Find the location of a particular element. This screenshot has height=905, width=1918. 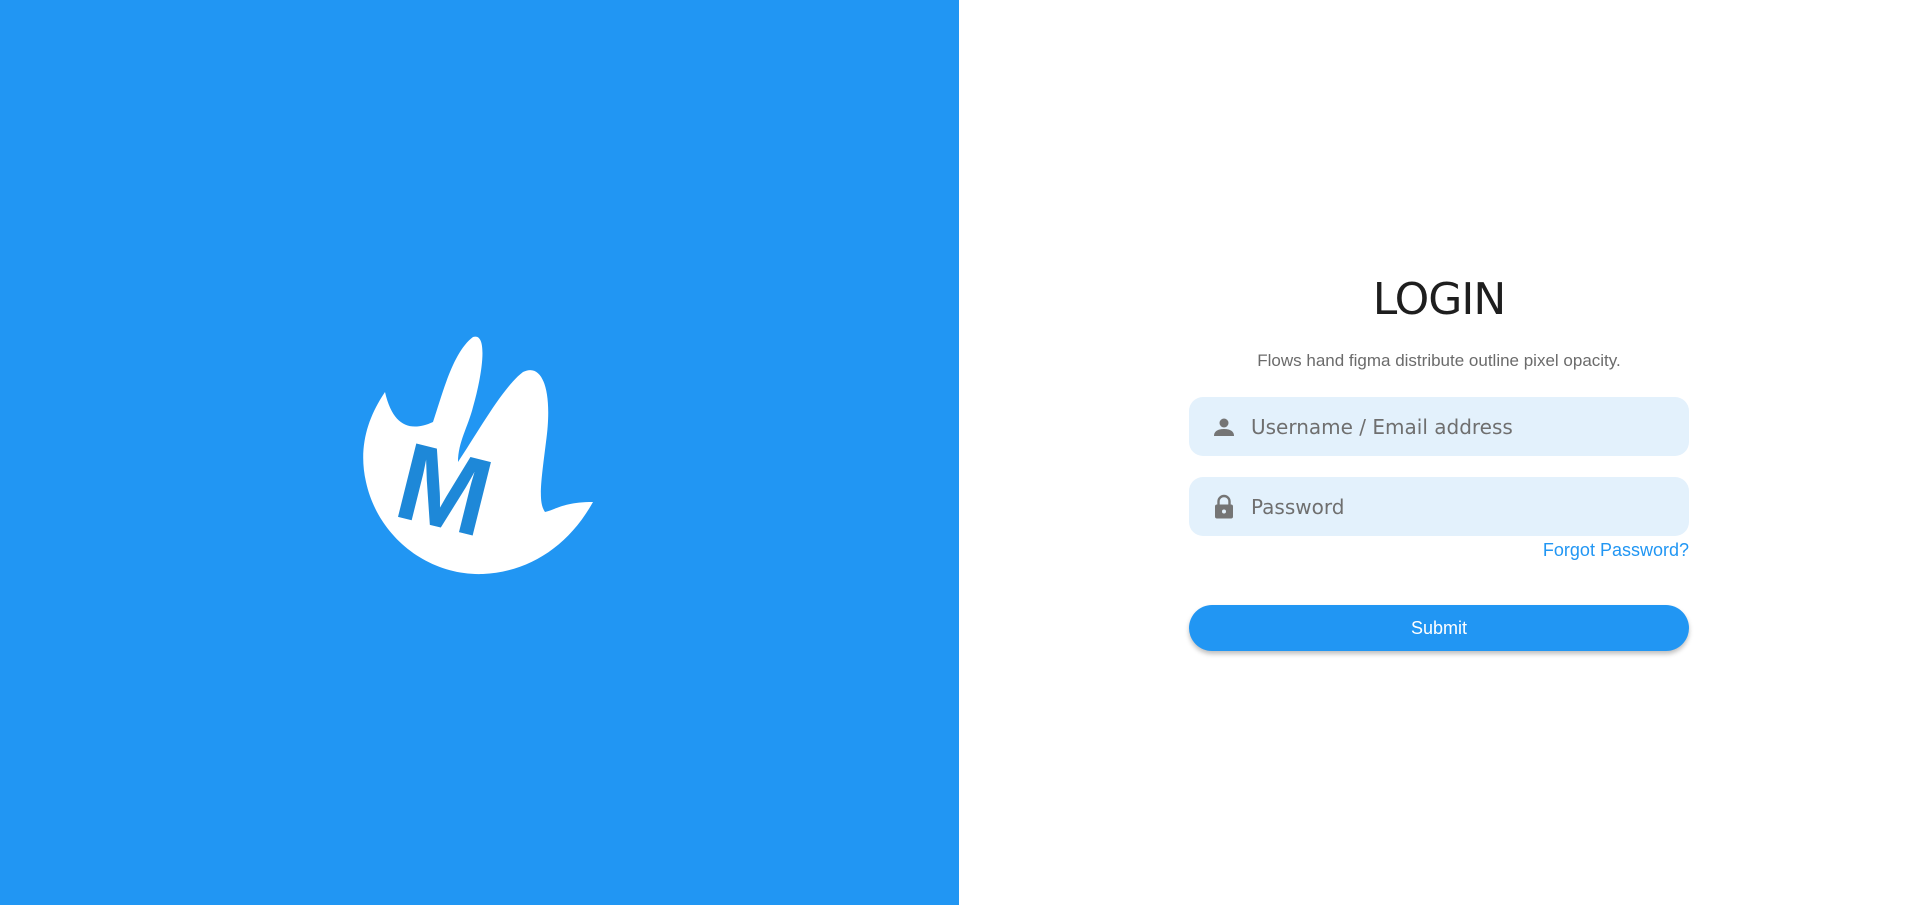

password-input is located at coordinates (1461, 506).